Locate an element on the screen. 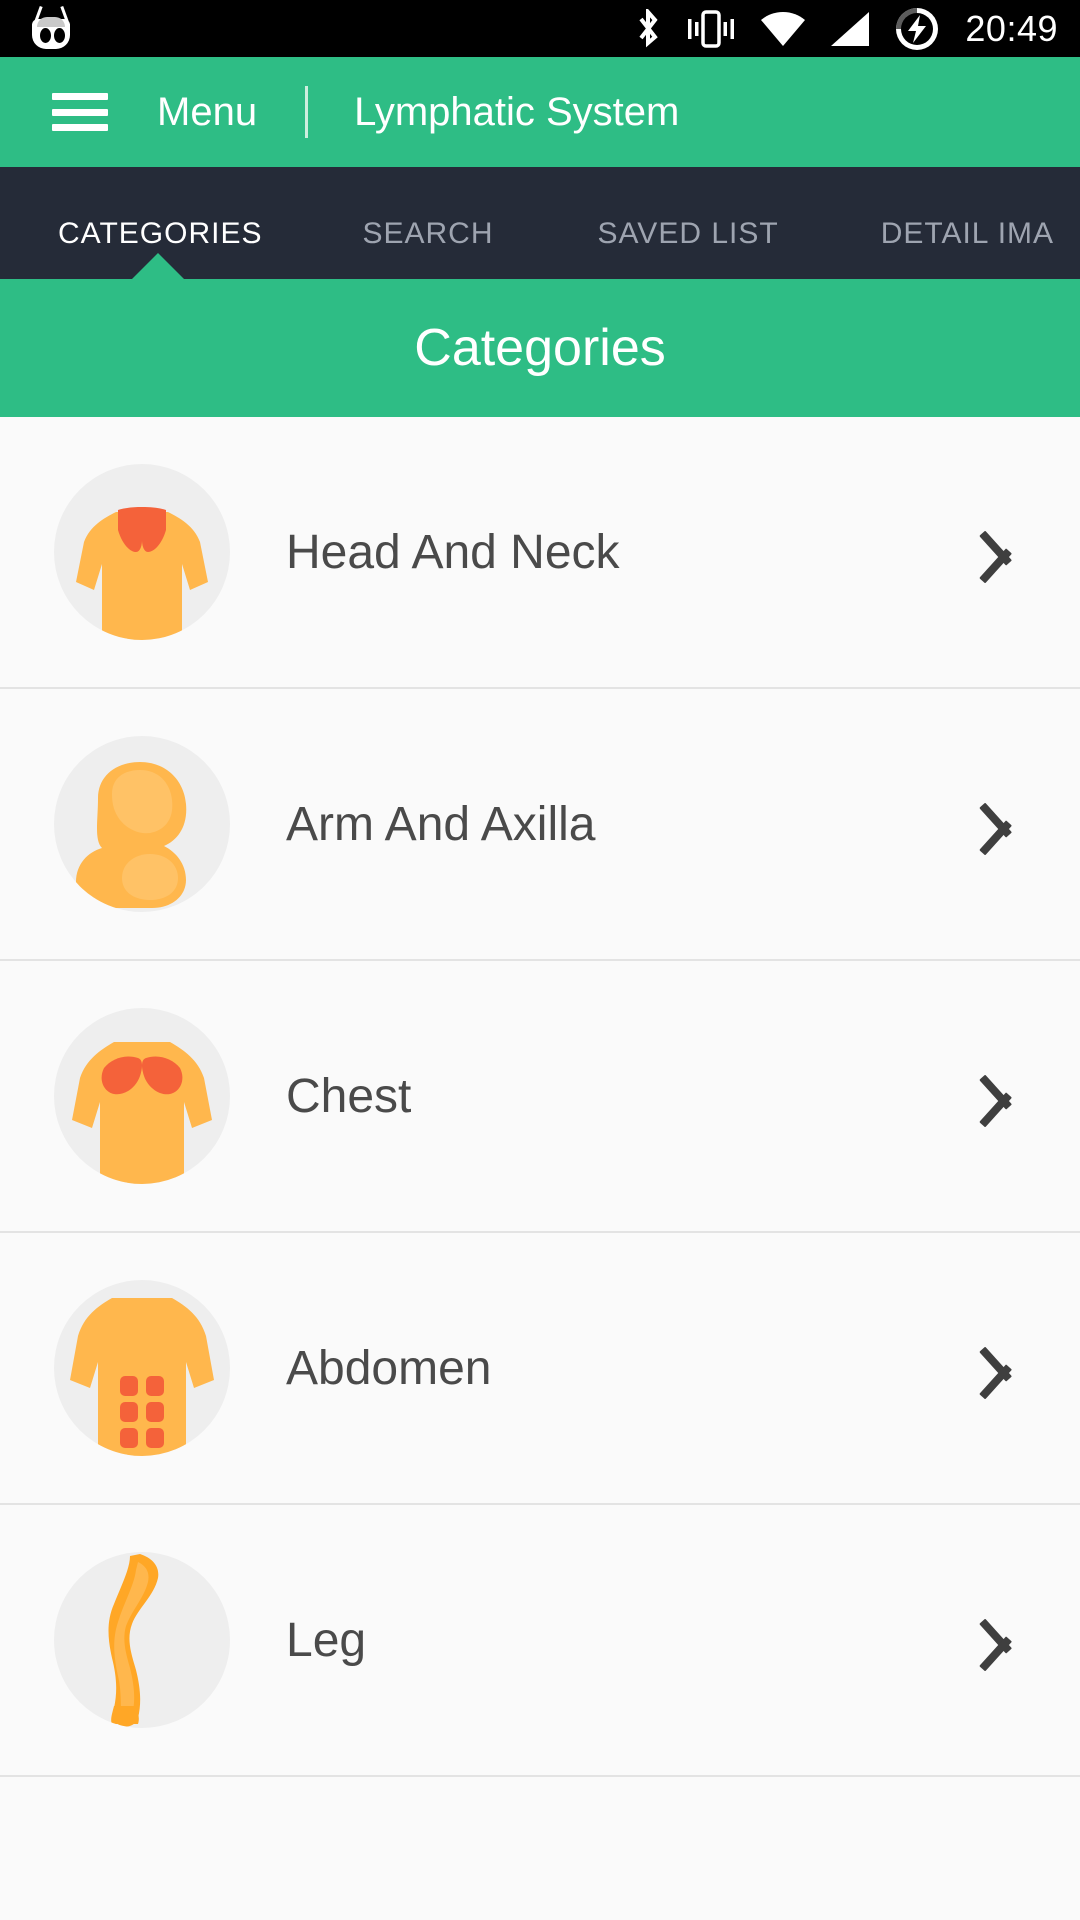 Image resolution: width=1080 pixels, height=1920 pixels. app-bar: Menu Lymphatic System is located at coordinates (540, 112).